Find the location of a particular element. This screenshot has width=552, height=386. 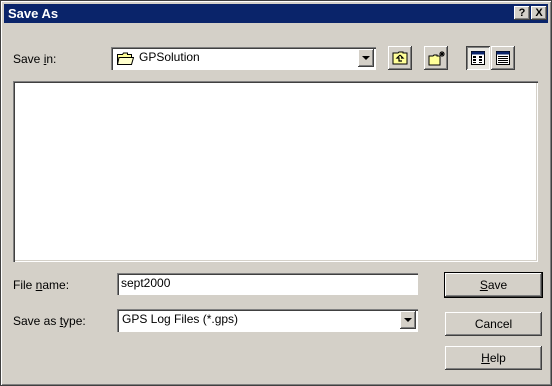

file-name-label: File name: is located at coordinates (41, 285).